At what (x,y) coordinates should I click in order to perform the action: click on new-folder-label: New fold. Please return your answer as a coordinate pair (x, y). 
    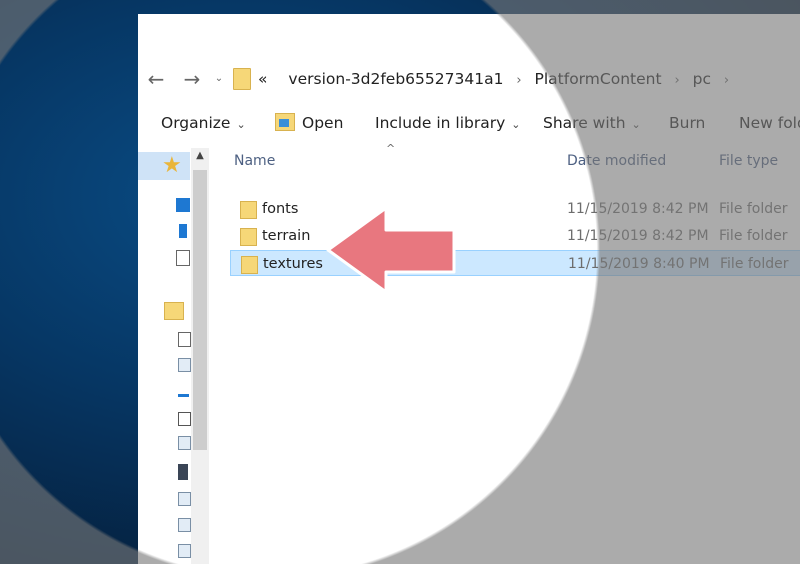
    Looking at the image, I should click on (769, 123).